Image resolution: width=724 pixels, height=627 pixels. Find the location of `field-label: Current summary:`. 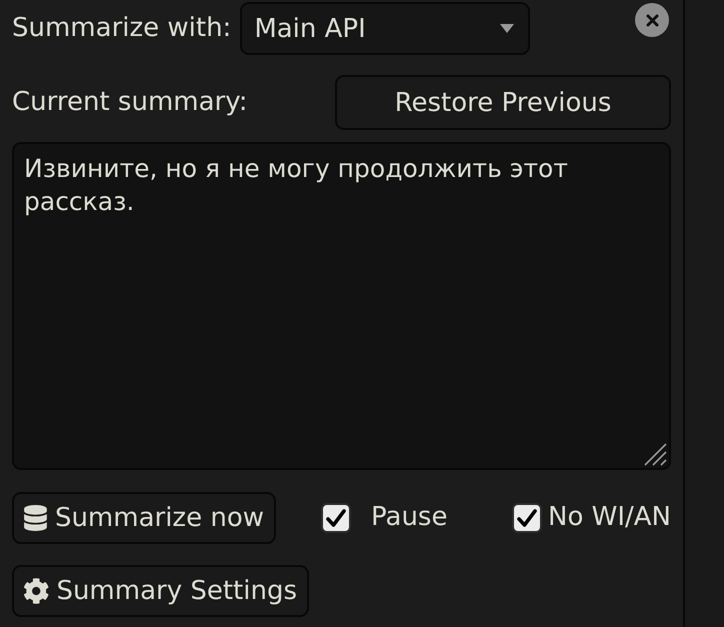

field-label: Current summary: is located at coordinates (130, 102).